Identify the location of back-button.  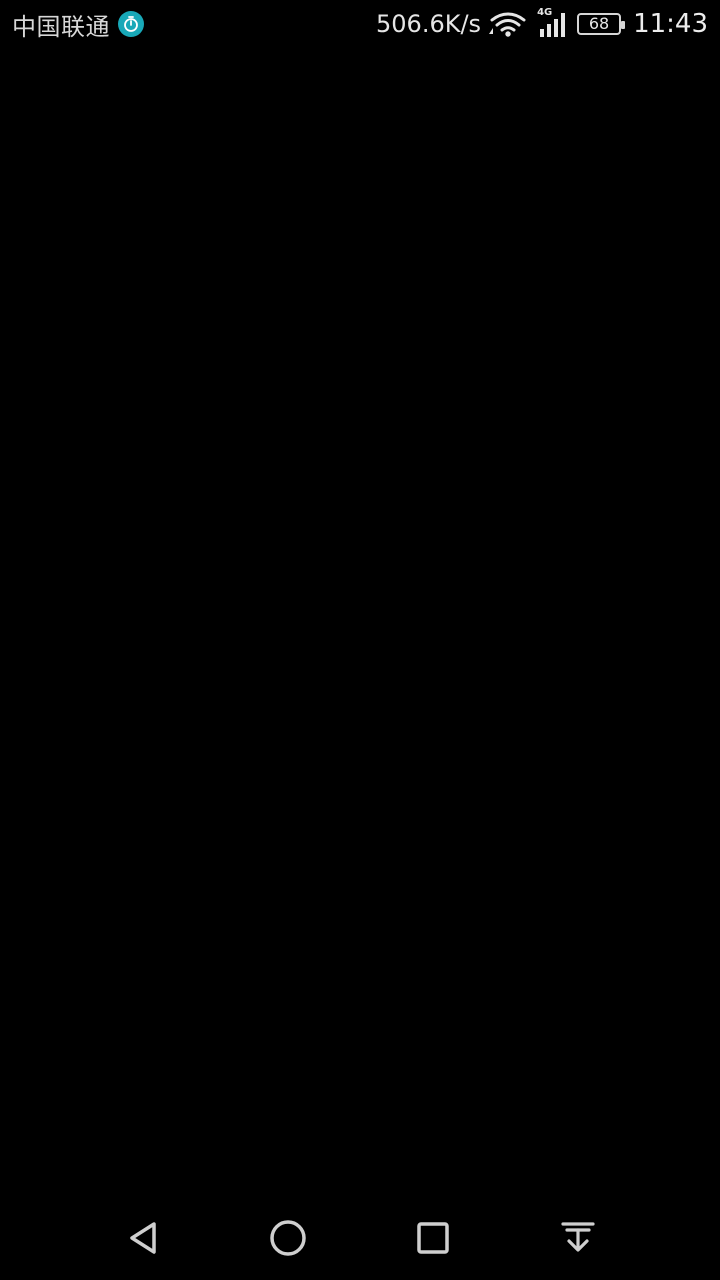
(143, 1238).